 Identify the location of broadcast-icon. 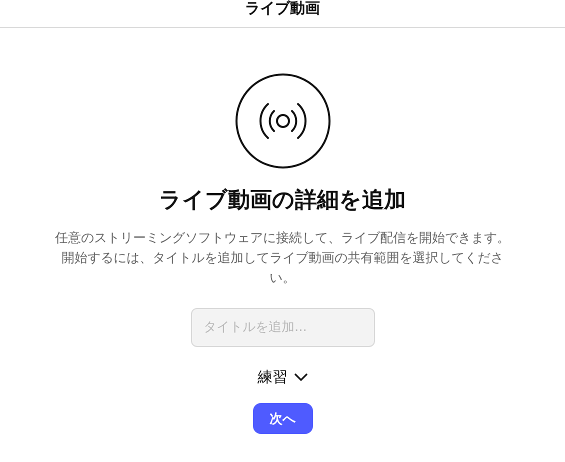
(282, 121).